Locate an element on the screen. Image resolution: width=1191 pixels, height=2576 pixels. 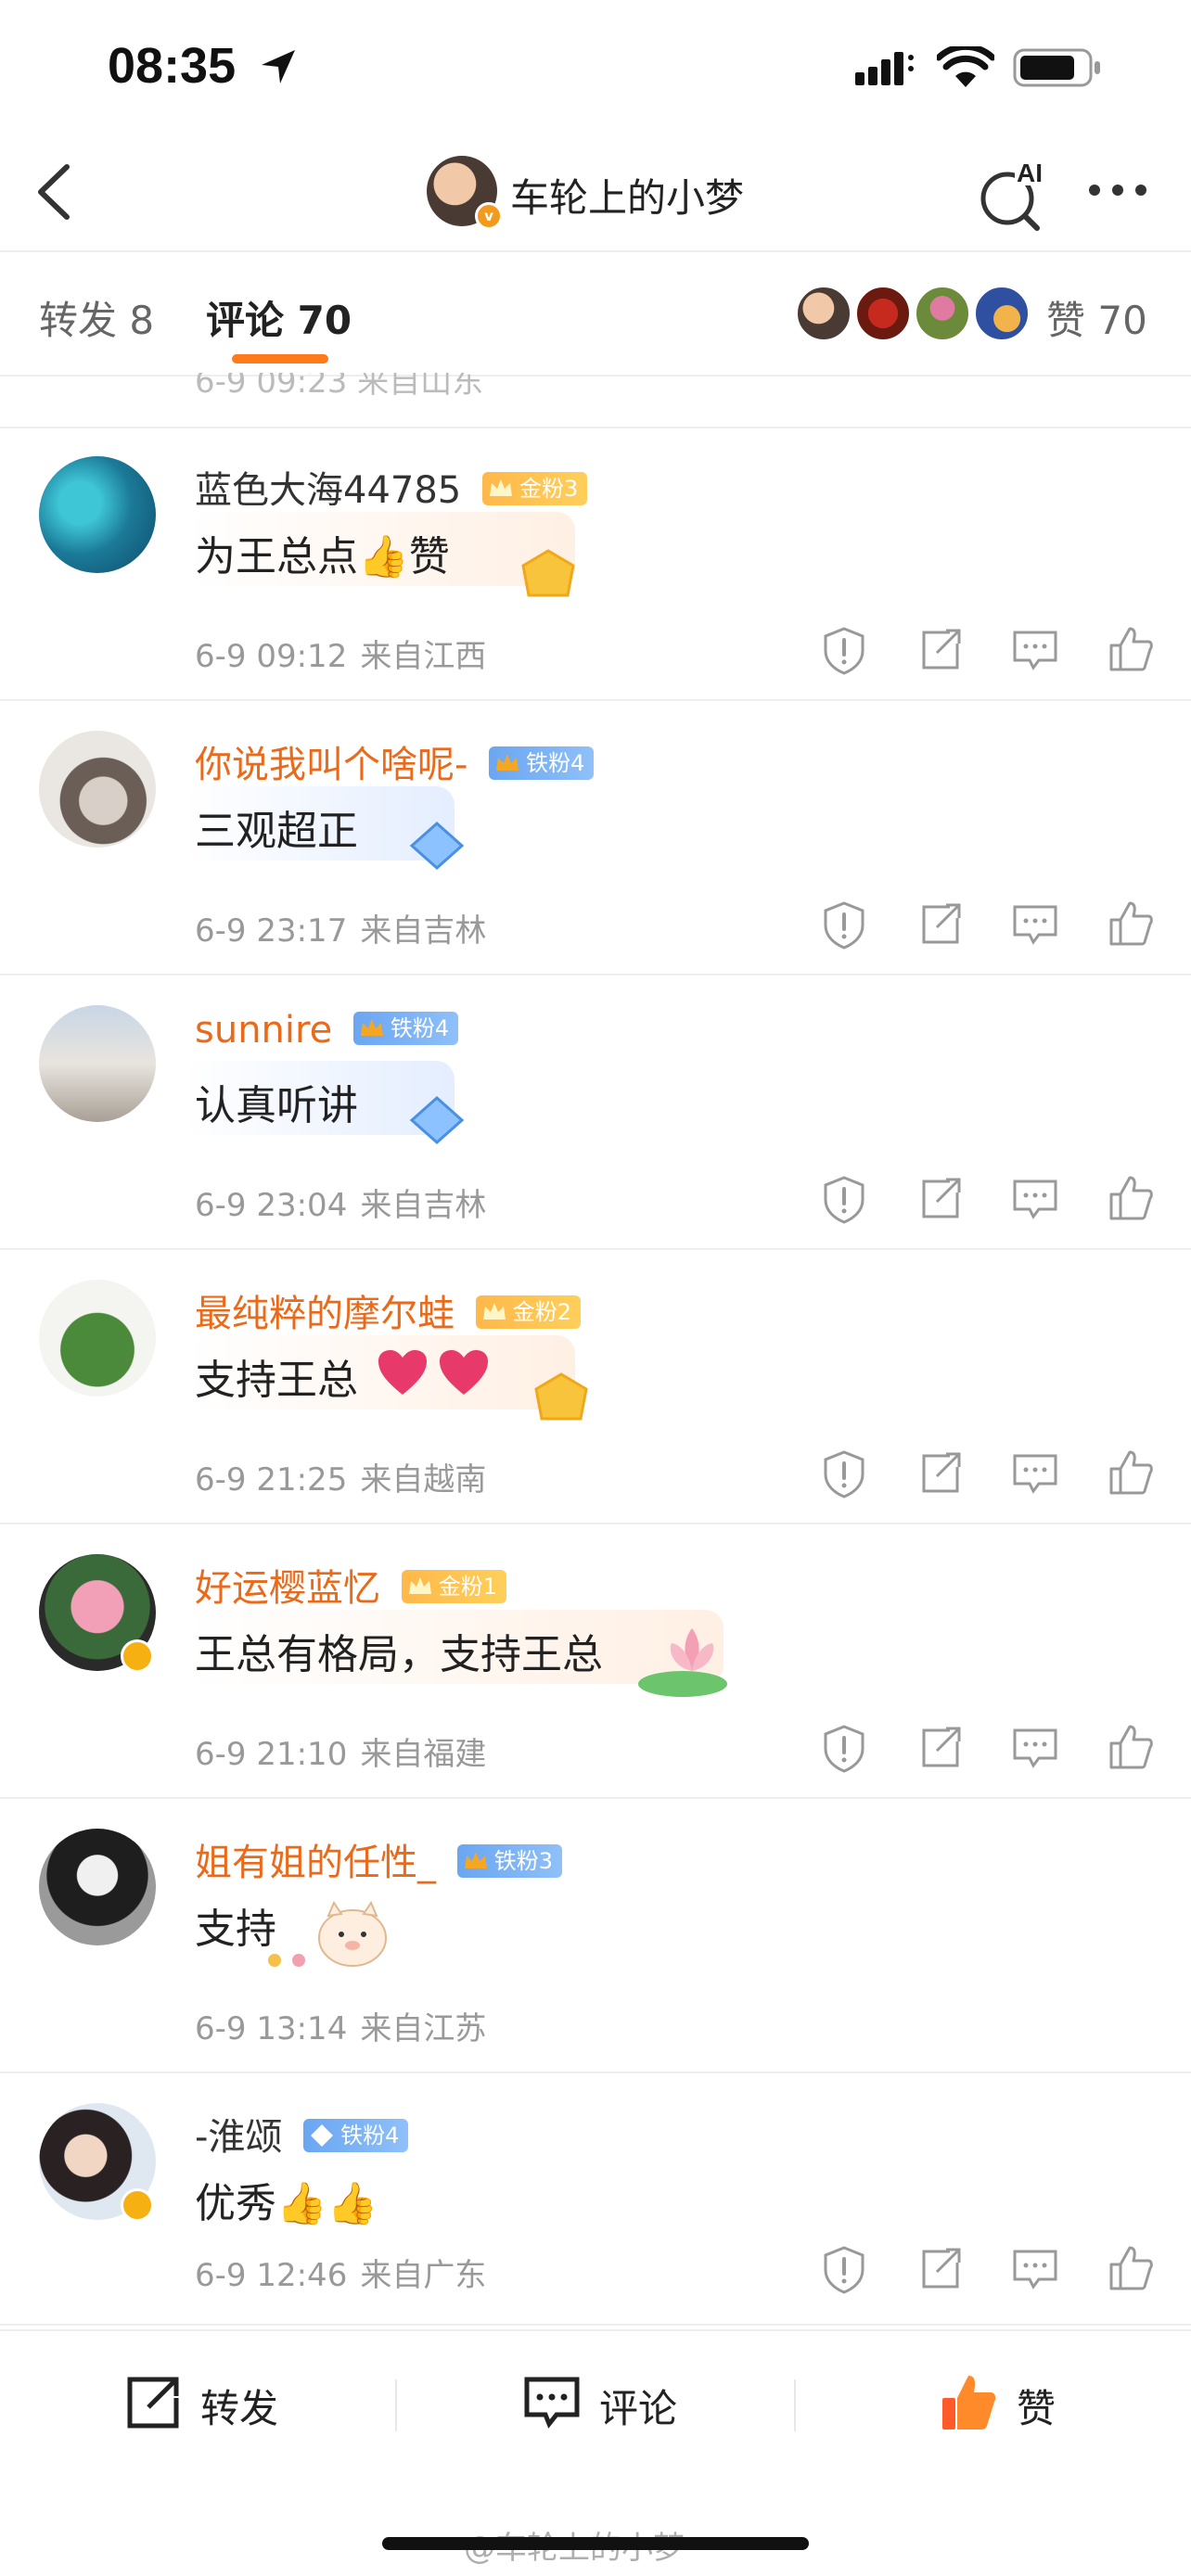
status-time: 08:35 is located at coordinates (172, 66).